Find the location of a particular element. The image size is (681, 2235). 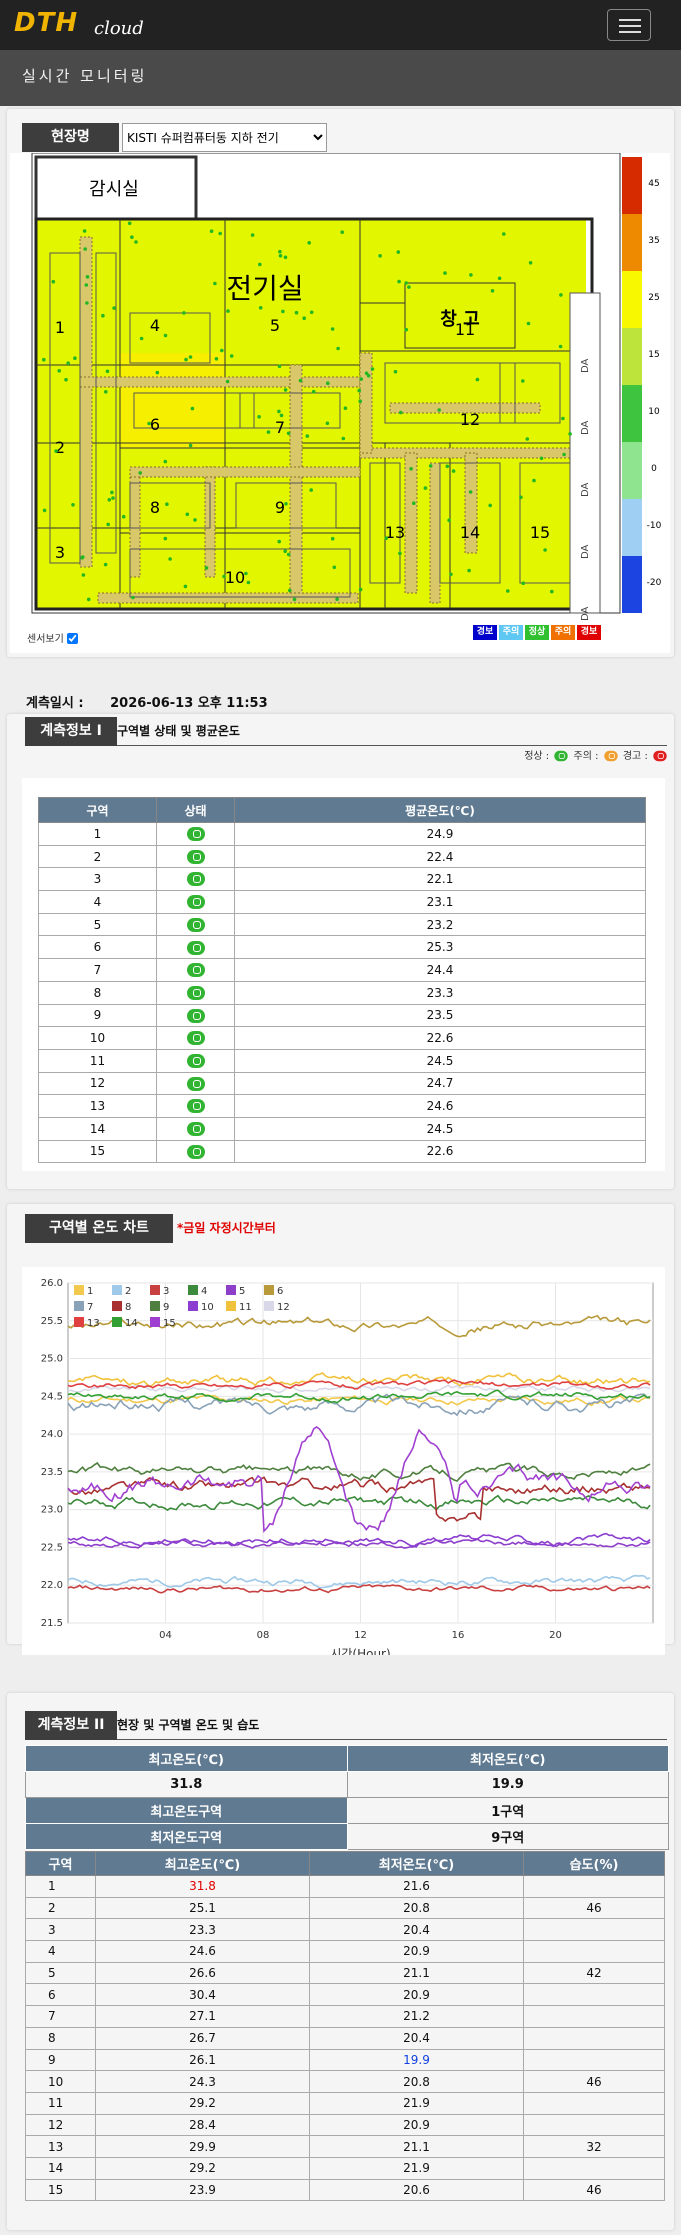

brand-logo: DTH cloud is located at coordinates (79, 24).